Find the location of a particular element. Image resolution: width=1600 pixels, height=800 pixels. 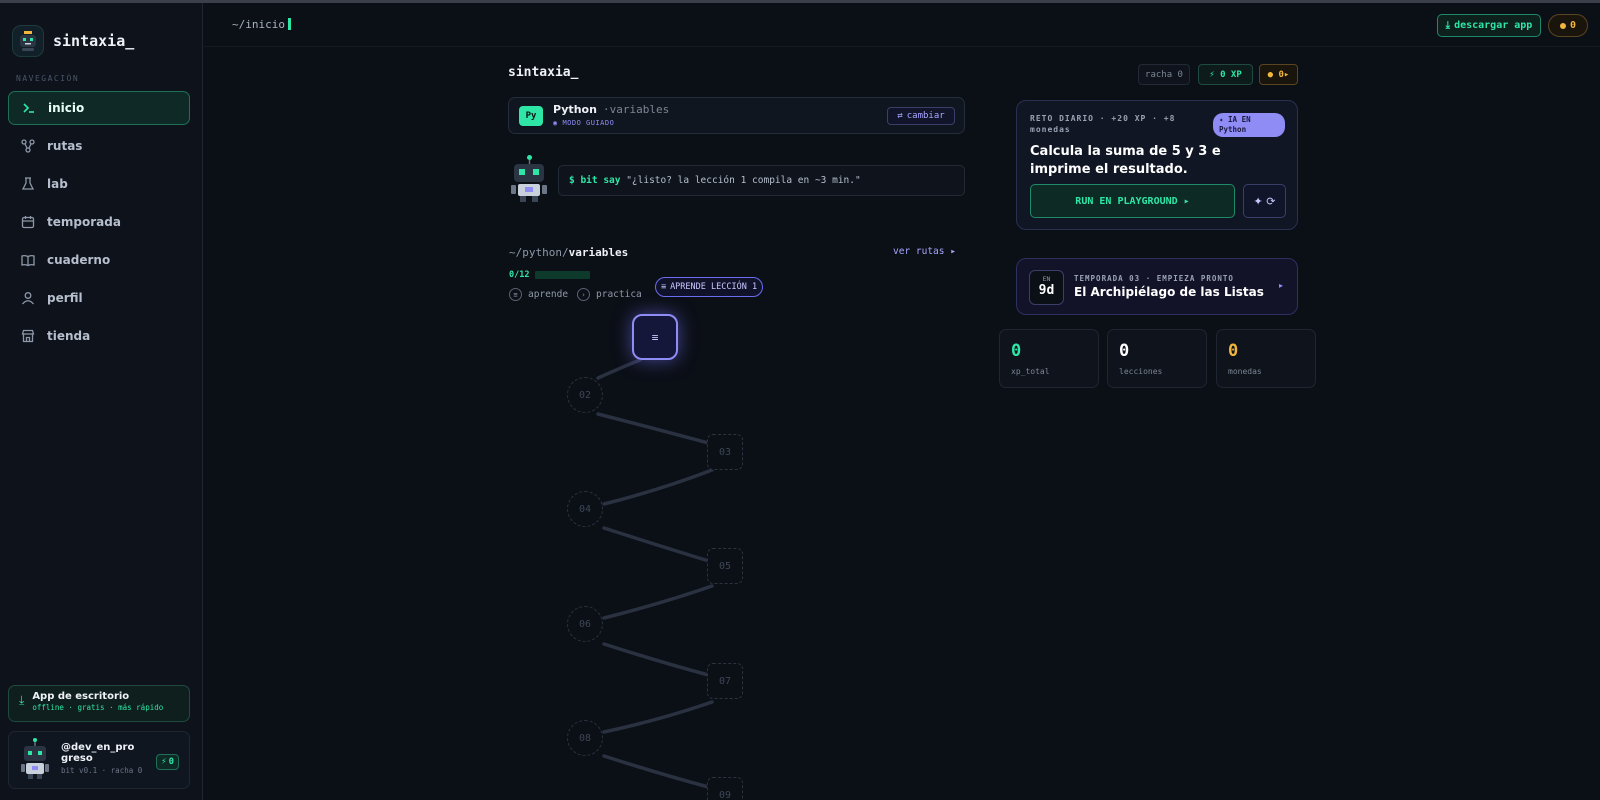

regenerate-challenge-button: ✦ ⟳ is located at coordinates (1264, 201).